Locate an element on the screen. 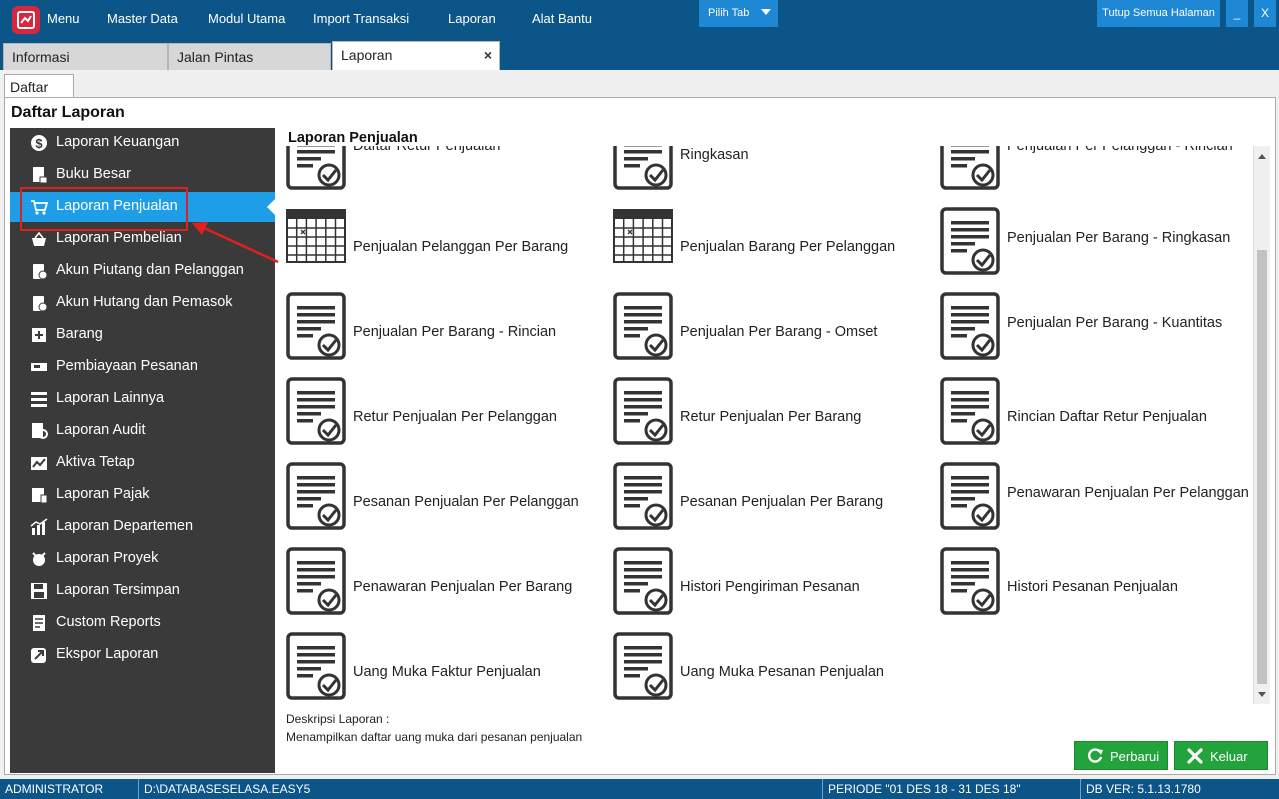  sidebar-item-custom-reports: Custom Reports is located at coordinates (142, 623).